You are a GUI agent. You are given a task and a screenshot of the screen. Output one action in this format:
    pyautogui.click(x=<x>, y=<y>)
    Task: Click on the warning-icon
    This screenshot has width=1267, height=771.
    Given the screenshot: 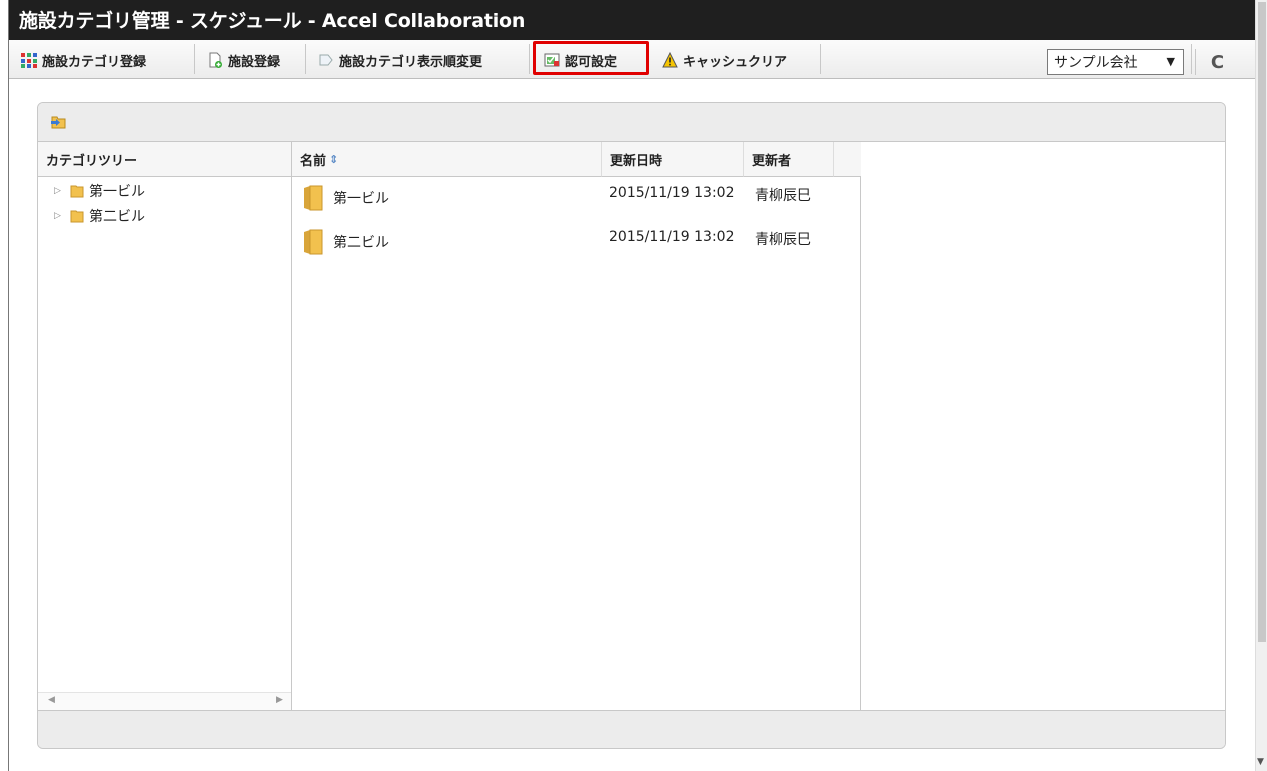 What is the action you would take?
    pyautogui.click(x=670, y=59)
    